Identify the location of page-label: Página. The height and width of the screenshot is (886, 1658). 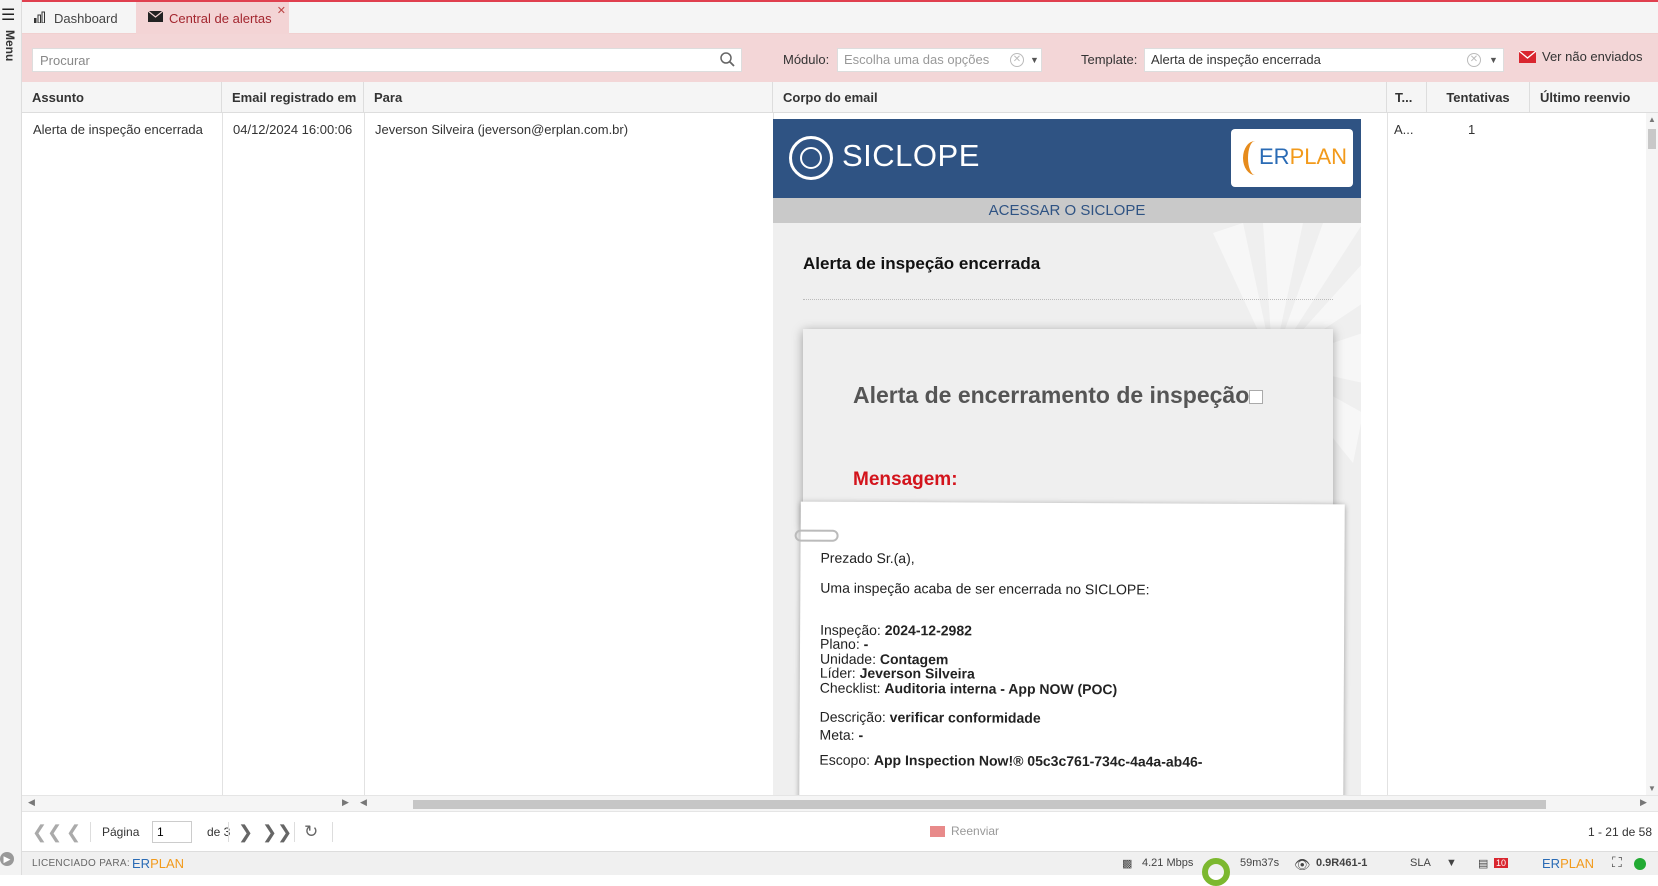
(121, 832).